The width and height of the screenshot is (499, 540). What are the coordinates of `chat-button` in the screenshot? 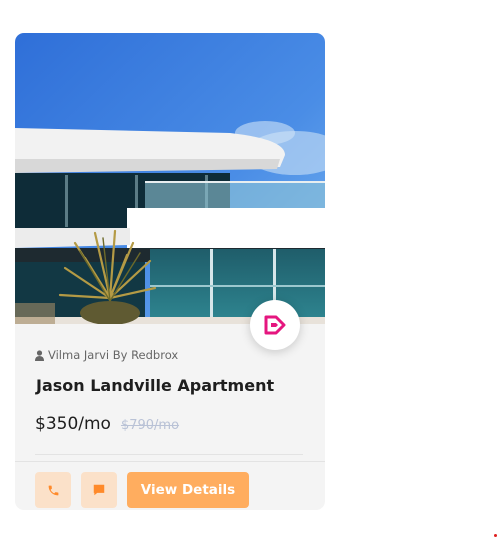 It's located at (99, 490).